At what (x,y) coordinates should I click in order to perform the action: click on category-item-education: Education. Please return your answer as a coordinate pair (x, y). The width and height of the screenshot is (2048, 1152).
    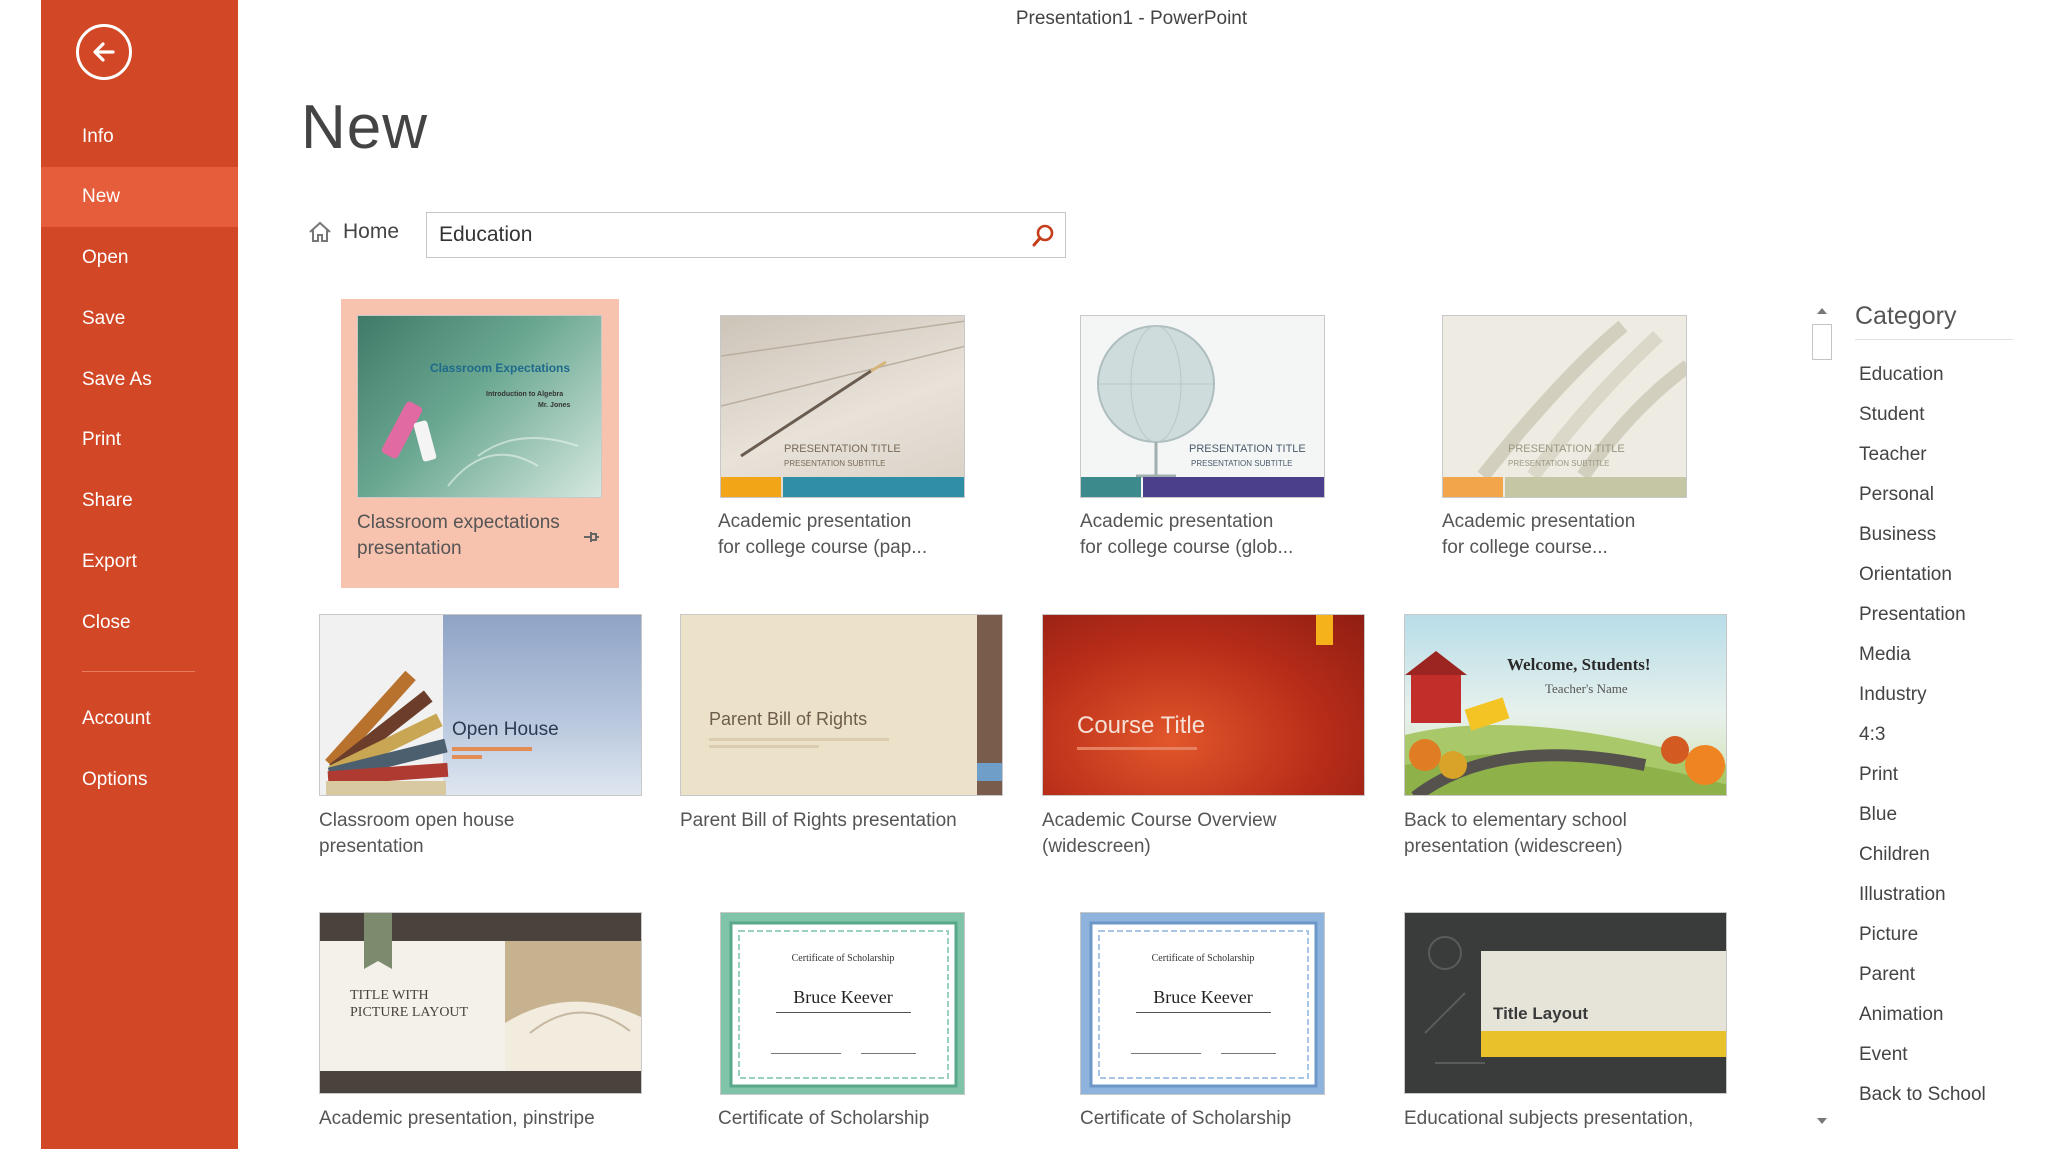
    Looking at the image, I should click on (1901, 375).